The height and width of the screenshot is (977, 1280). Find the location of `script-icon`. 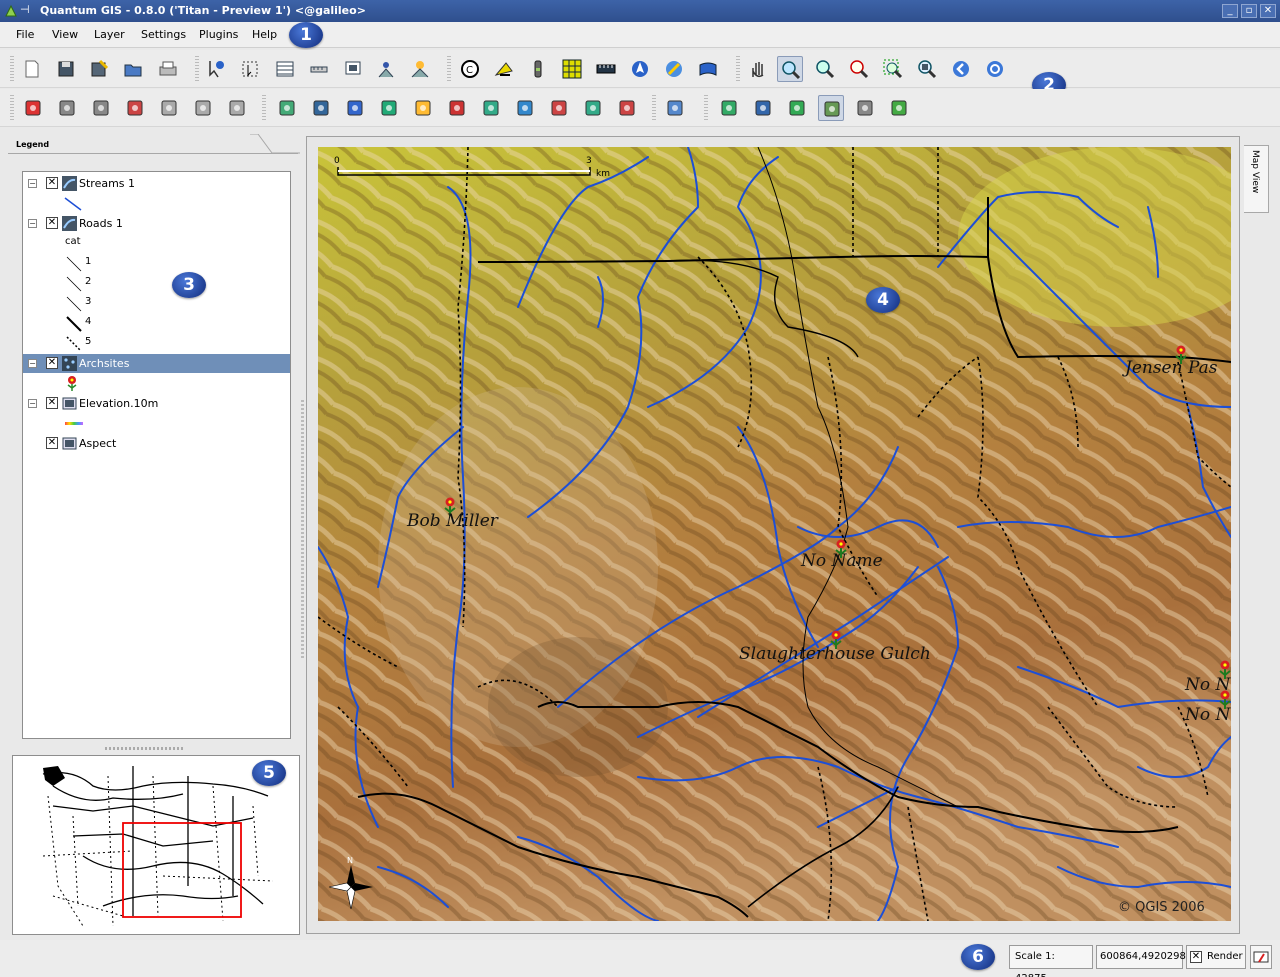

script-icon is located at coordinates (708, 69).